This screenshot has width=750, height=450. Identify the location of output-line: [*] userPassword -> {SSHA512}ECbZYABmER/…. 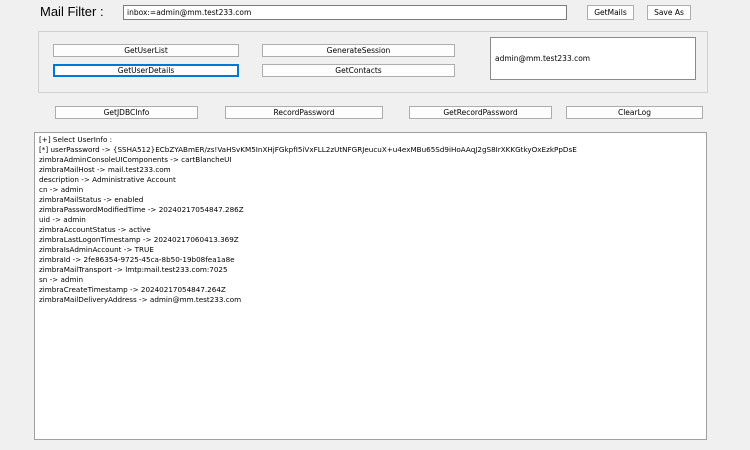
(308, 149).